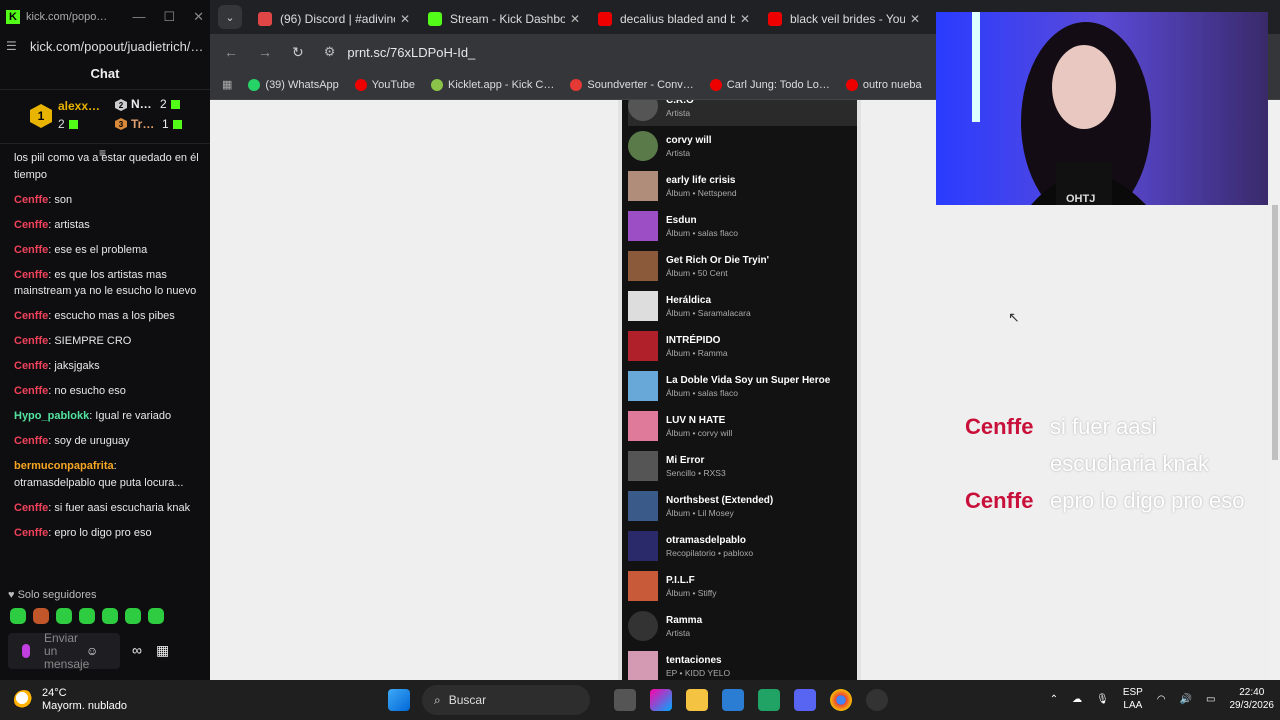 Image resolution: width=1280 pixels, height=720 pixels. What do you see at coordinates (70, 700) in the screenshot?
I see `weather-widget: 24°C Mayorm. nublado` at bounding box center [70, 700].